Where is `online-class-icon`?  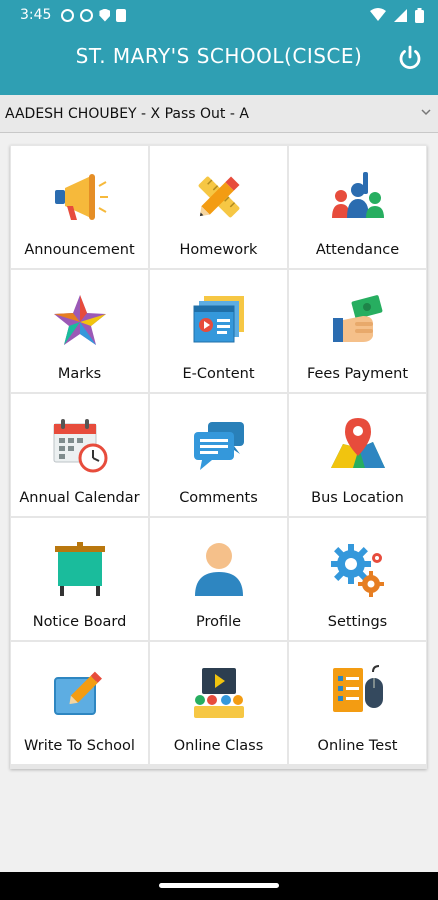 online-class-icon is located at coordinates (219, 693).